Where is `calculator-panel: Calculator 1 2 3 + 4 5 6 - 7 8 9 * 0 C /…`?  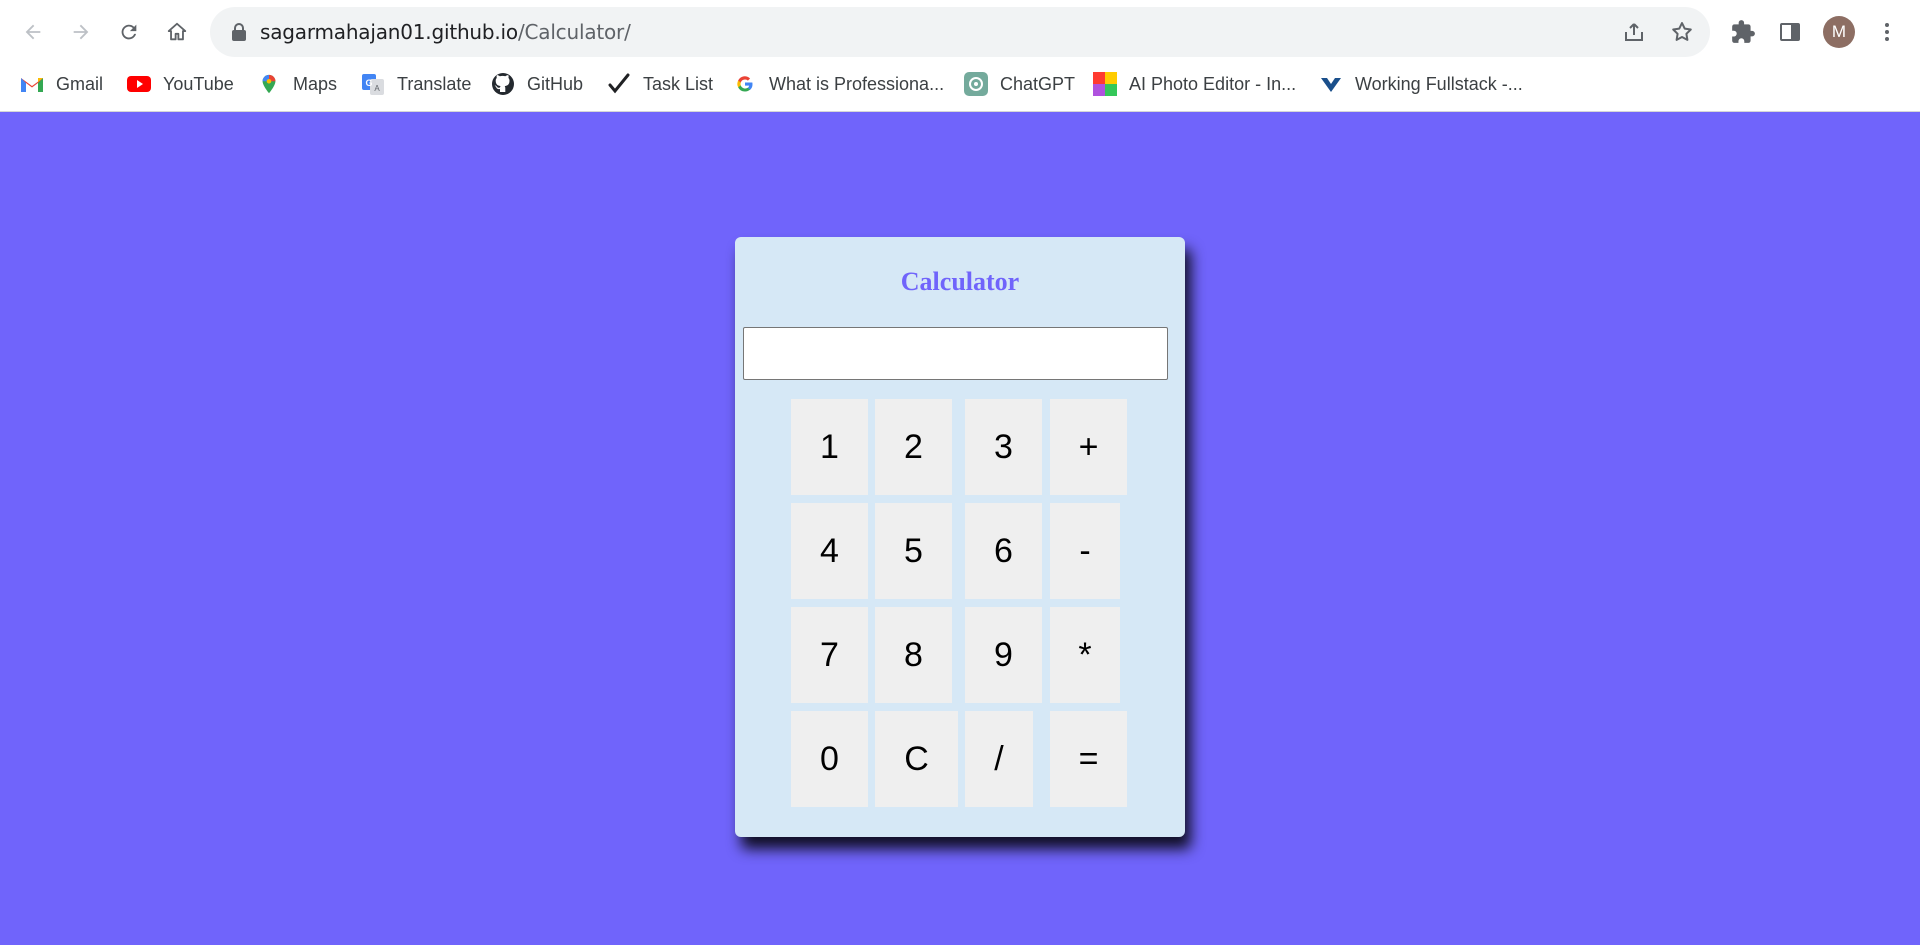
calculator-panel: Calculator 1 2 3 + 4 5 6 - 7 8 9 * 0 C /… is located at coordinates (960, 537).